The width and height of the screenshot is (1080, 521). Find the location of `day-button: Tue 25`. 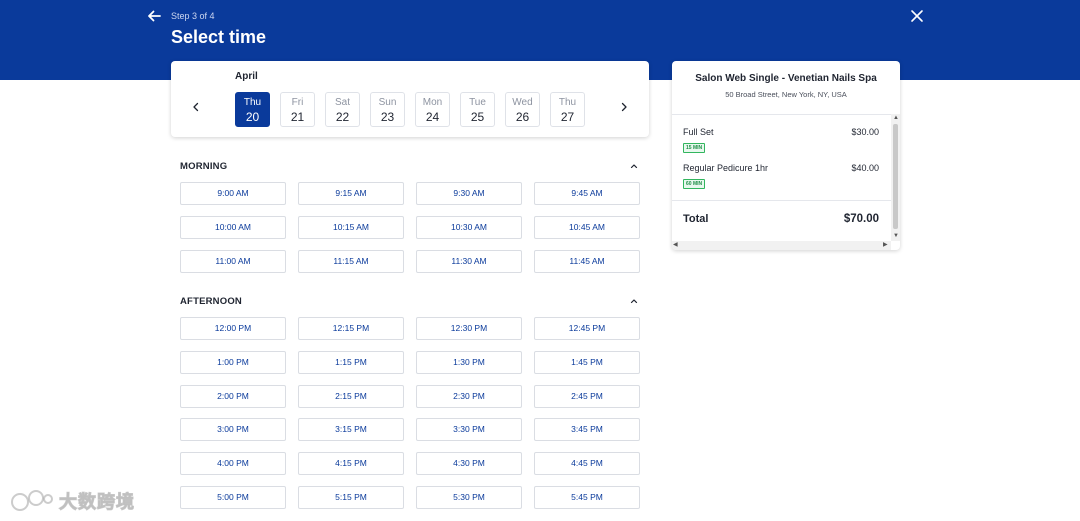

day-button: Tue 25 is located at coordinates (477, 109).